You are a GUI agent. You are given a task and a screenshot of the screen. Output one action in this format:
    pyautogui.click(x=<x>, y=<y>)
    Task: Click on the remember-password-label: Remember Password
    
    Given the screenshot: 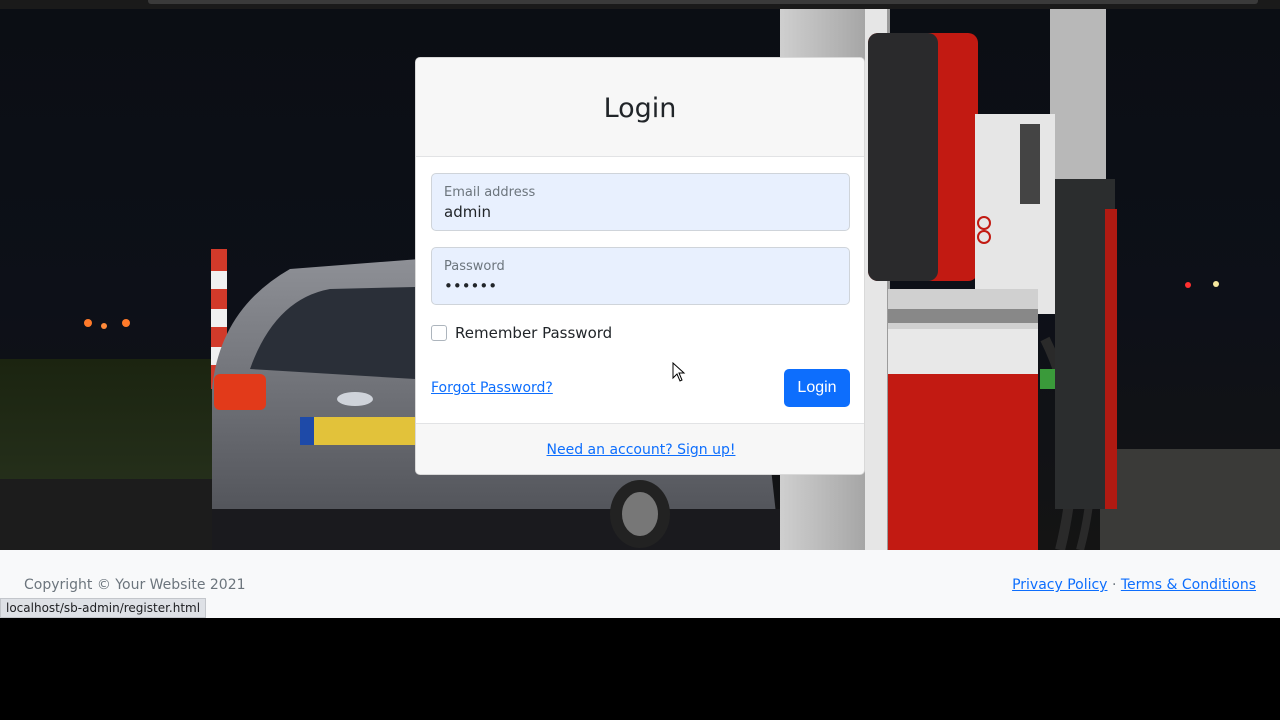 What is the action you would take?
    pyautogui.click(x=533, y=333)
    